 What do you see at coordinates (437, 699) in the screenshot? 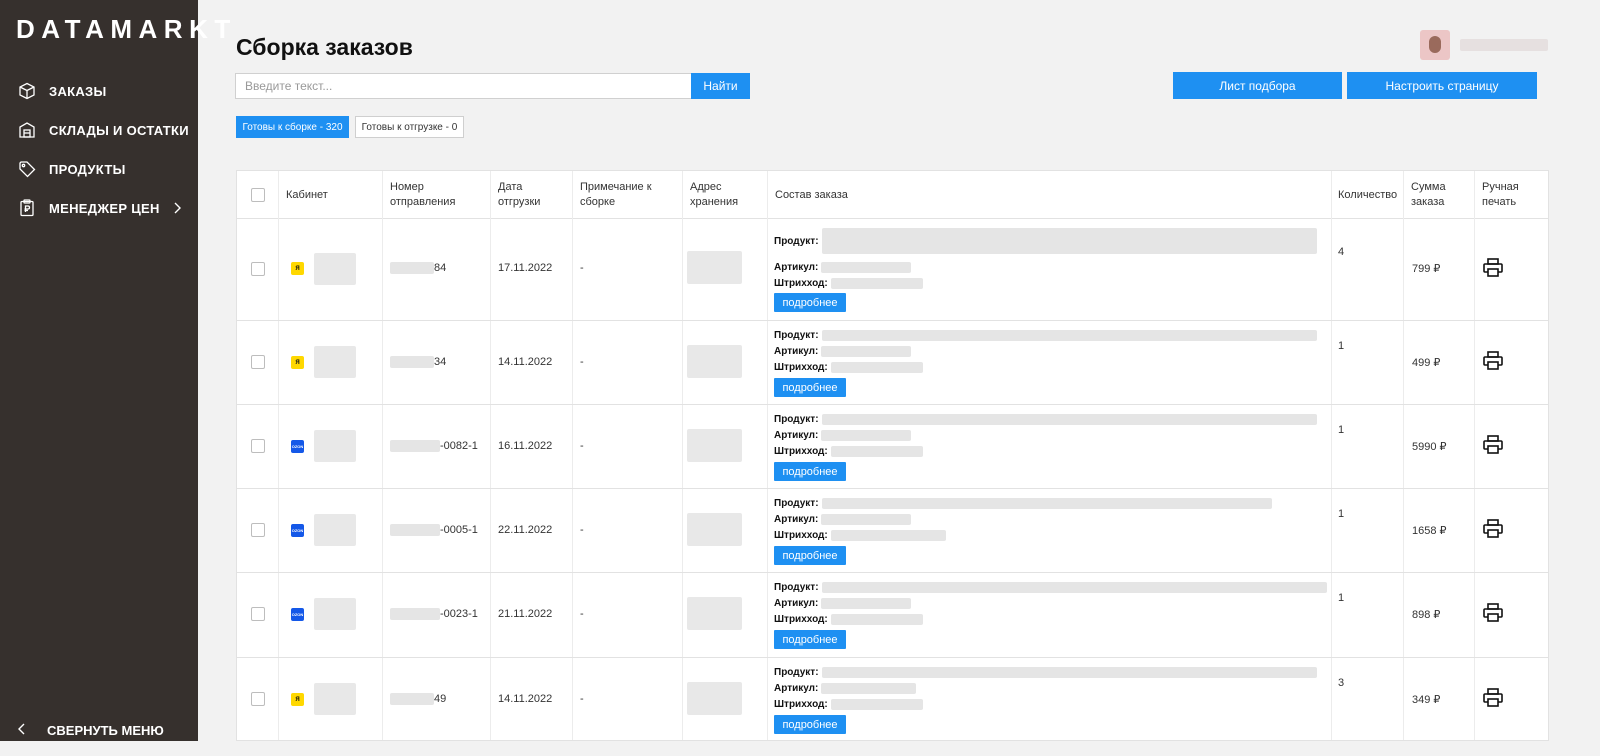
I see `shipment-cell: 49` at bounding box center [437, 699].